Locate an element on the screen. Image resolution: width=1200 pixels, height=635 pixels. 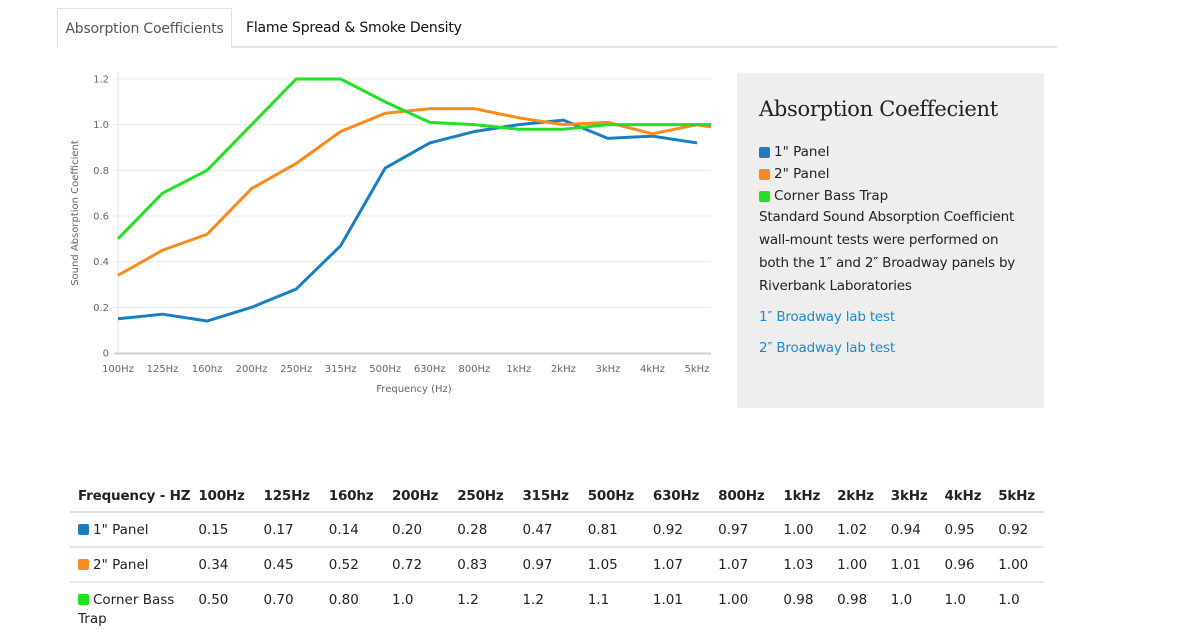
x-tick-label: 2kHz is located at coordinates (563, 369).